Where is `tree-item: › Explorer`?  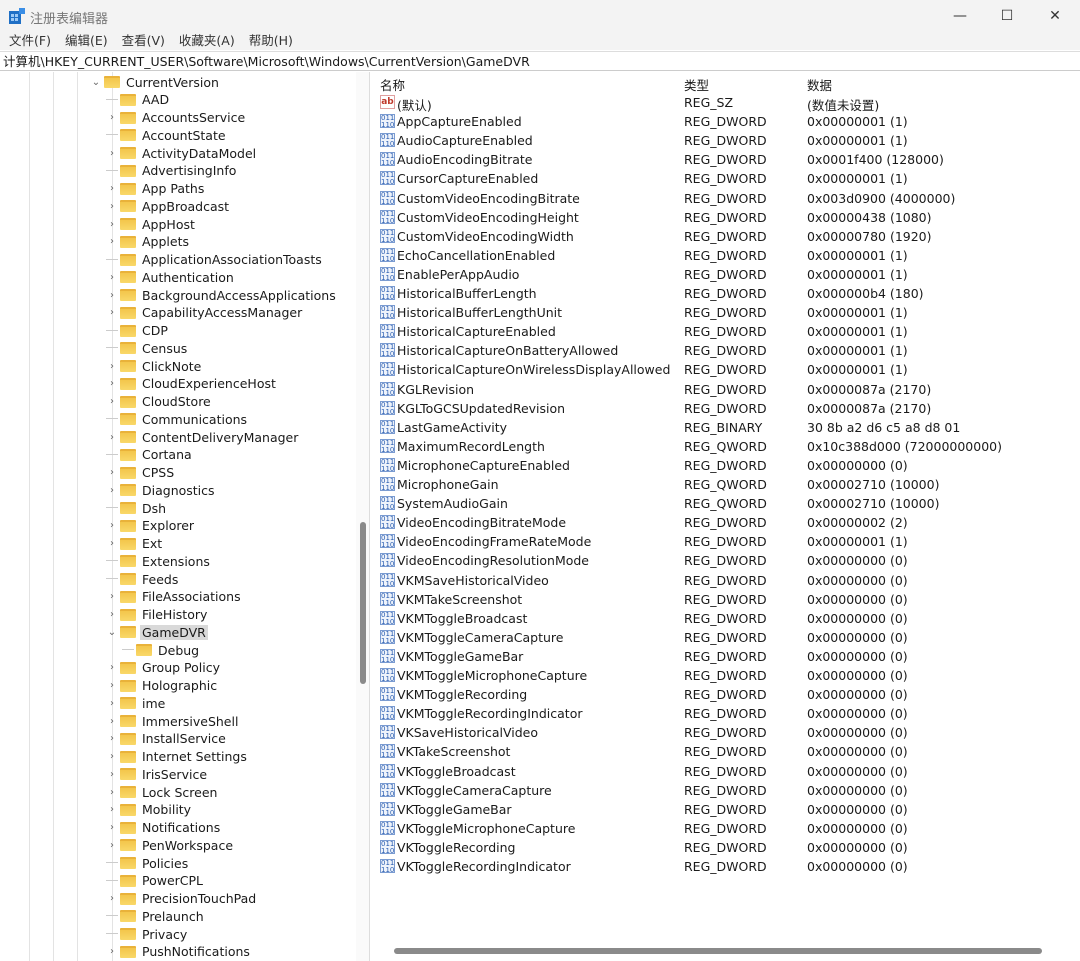
tree-item: › Explorer is located at coordinates (151, 526).